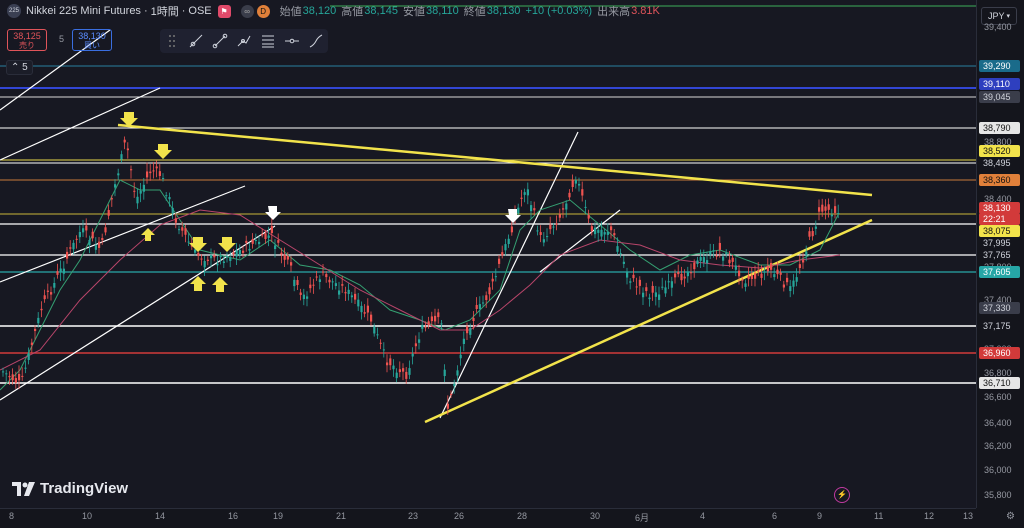 Image resolution: width=1024 pixels, height=528 pixels. I want to click on price-tick: 36,400, so click(998, 423).